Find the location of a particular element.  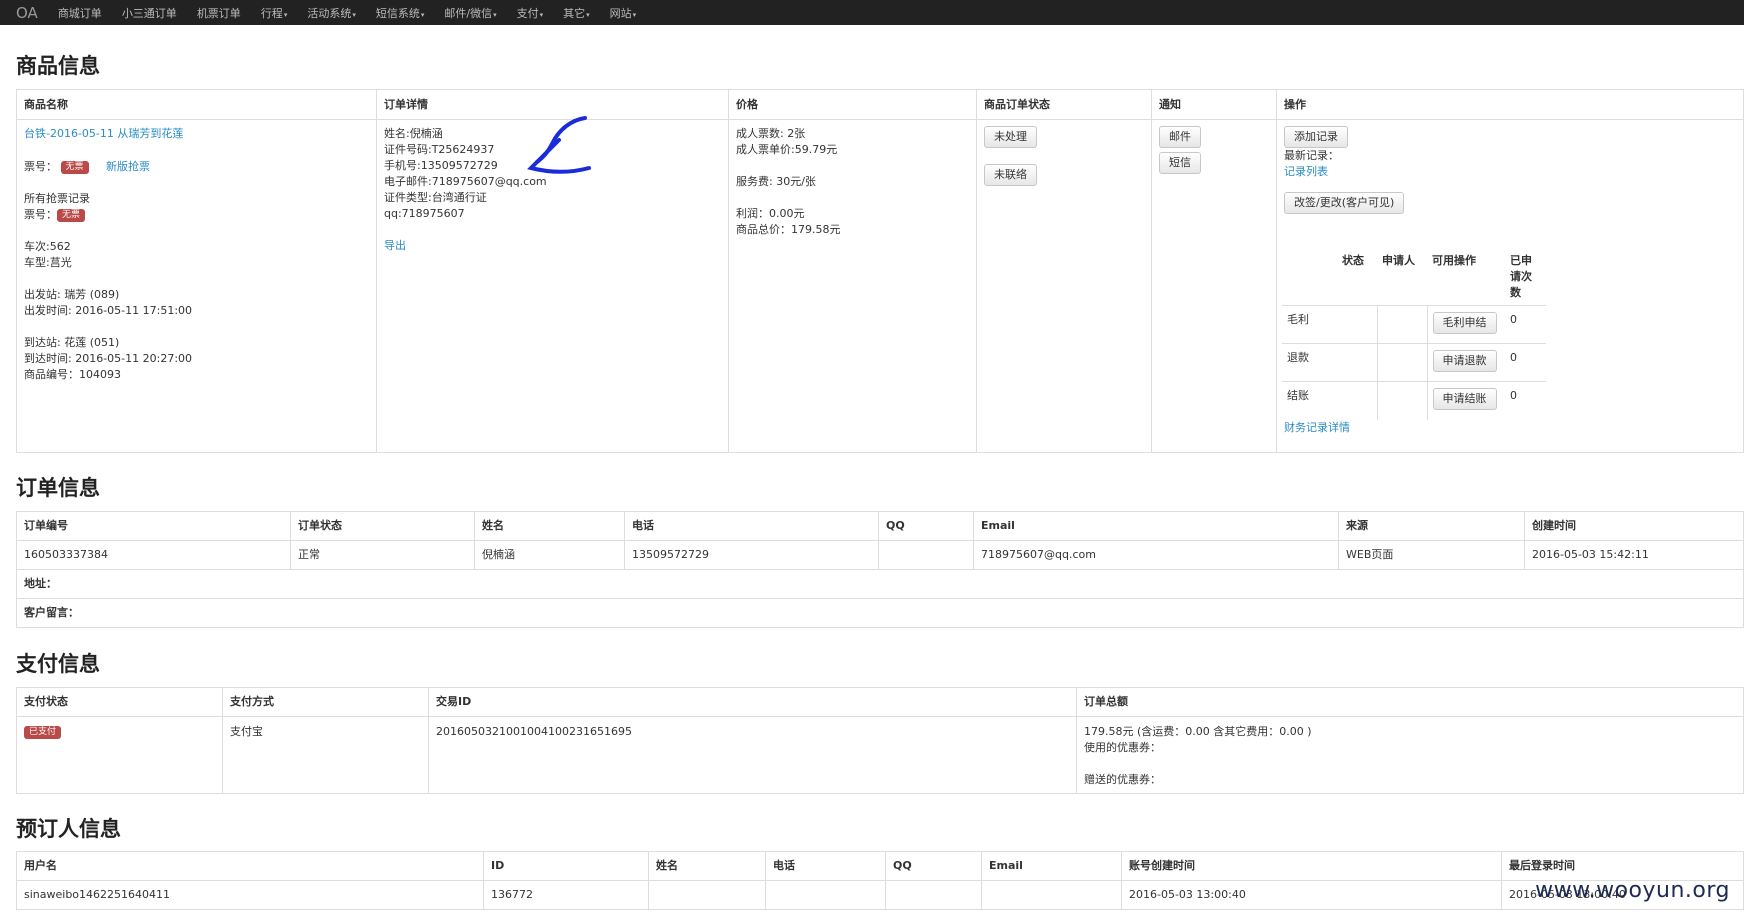

nav-item-flight-orders: 机票订单 is located at coordinates (219, 13).